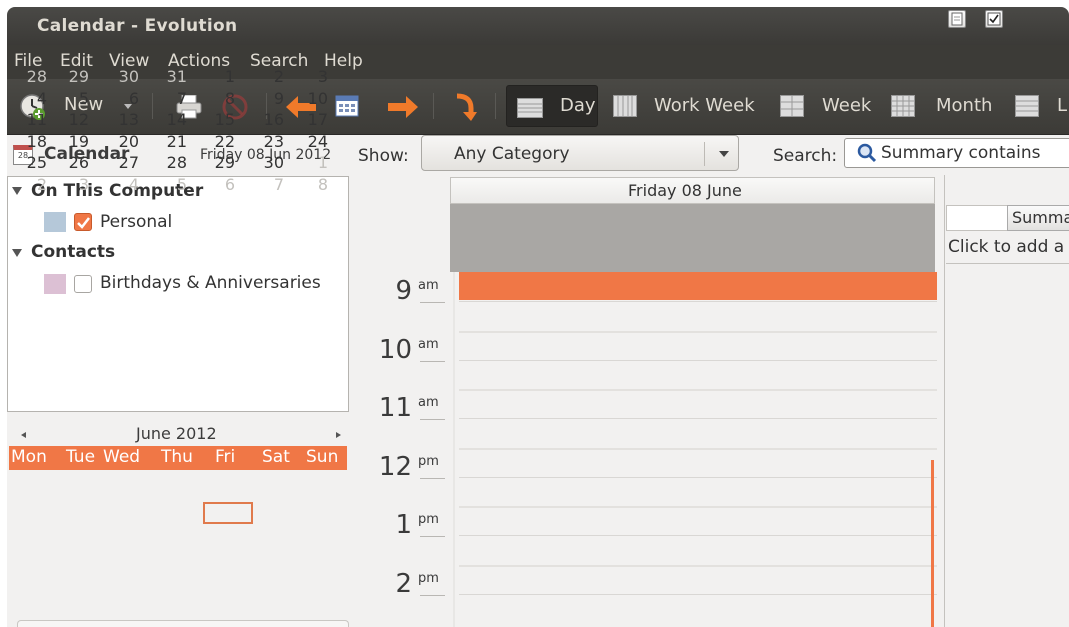 Image resolution: width=1069 pixels, height=627 pixels. Describe the element at coordinates (805, 156) in the screenshot. I see `search-label: Search:` at that location.